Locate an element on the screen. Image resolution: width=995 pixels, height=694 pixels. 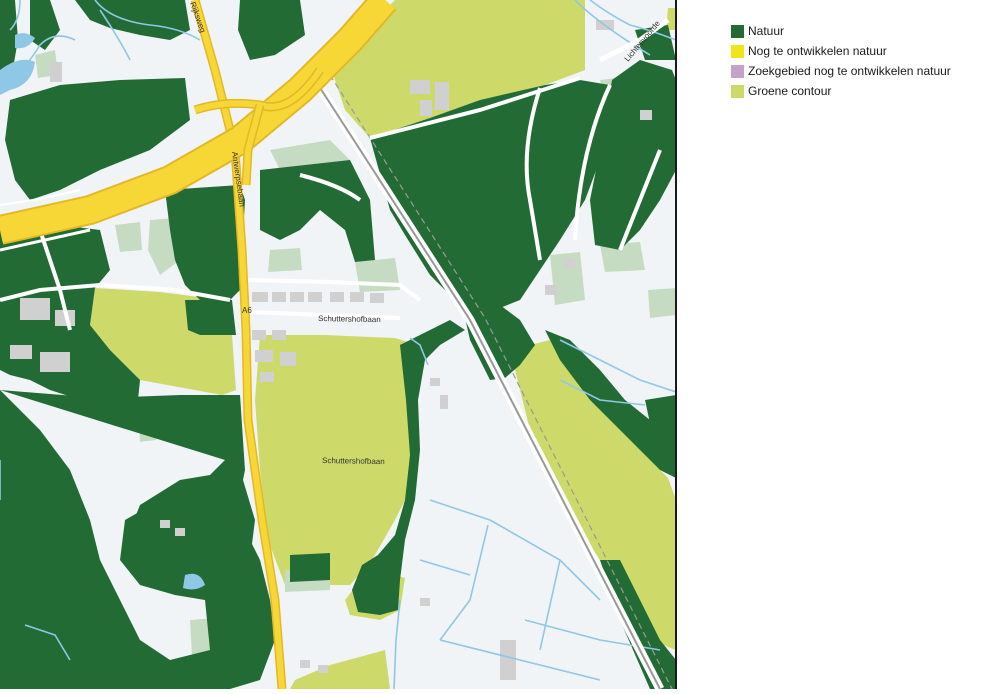
legend-label-groene-contour: Groene contour is located at coordinates (790, 90).